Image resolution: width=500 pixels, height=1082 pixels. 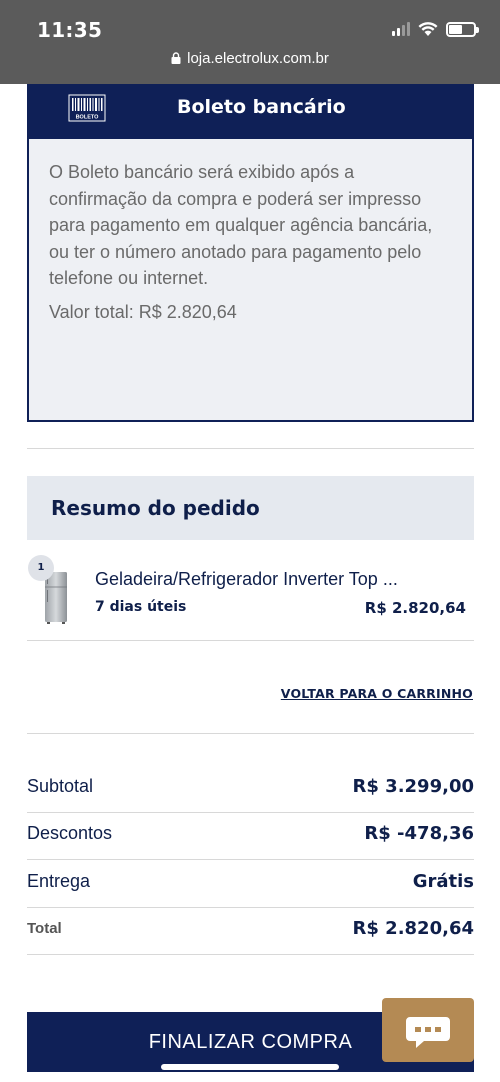 What do you see at coordinates (261, 107) in the screenshot?
I see `payment-method-title: Boleto bancário` at bounding box center [261, 107].